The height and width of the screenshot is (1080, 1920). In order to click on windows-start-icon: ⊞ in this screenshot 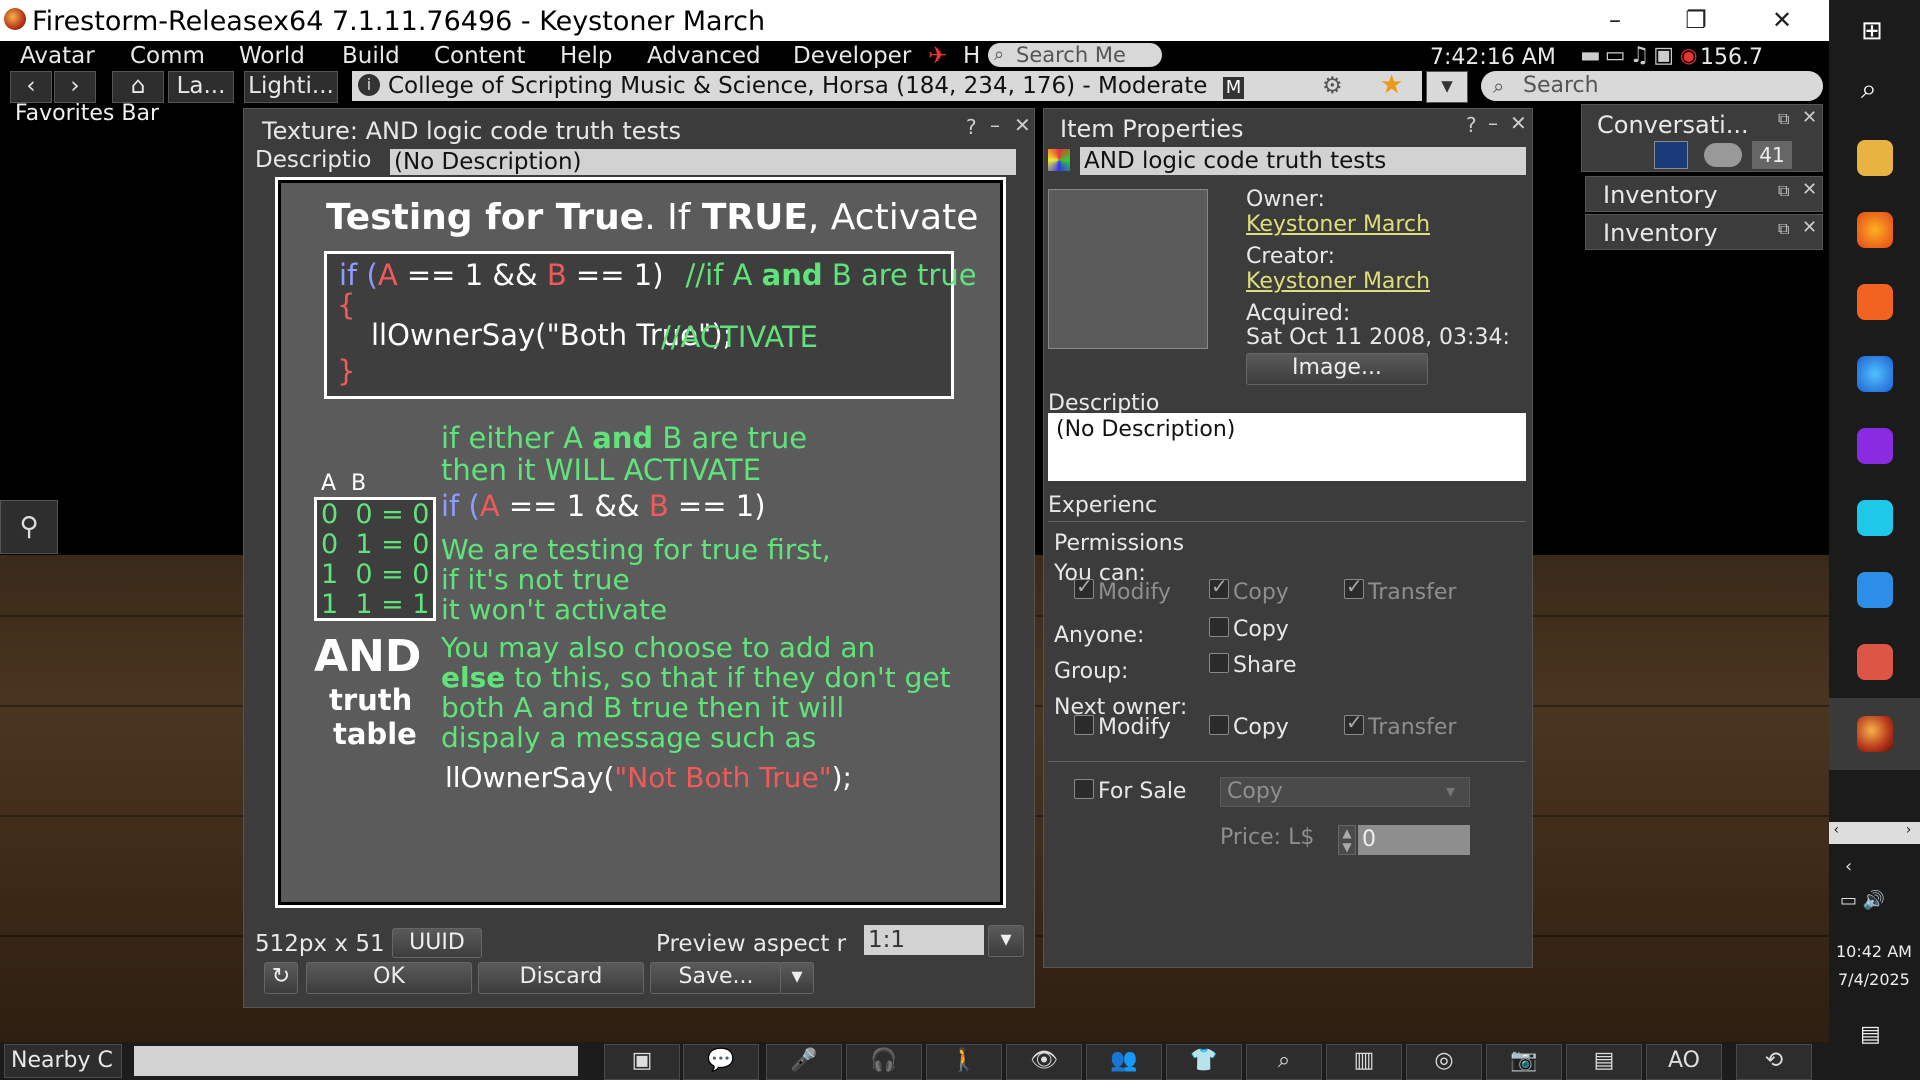, I will do `click(1872, 31)`.